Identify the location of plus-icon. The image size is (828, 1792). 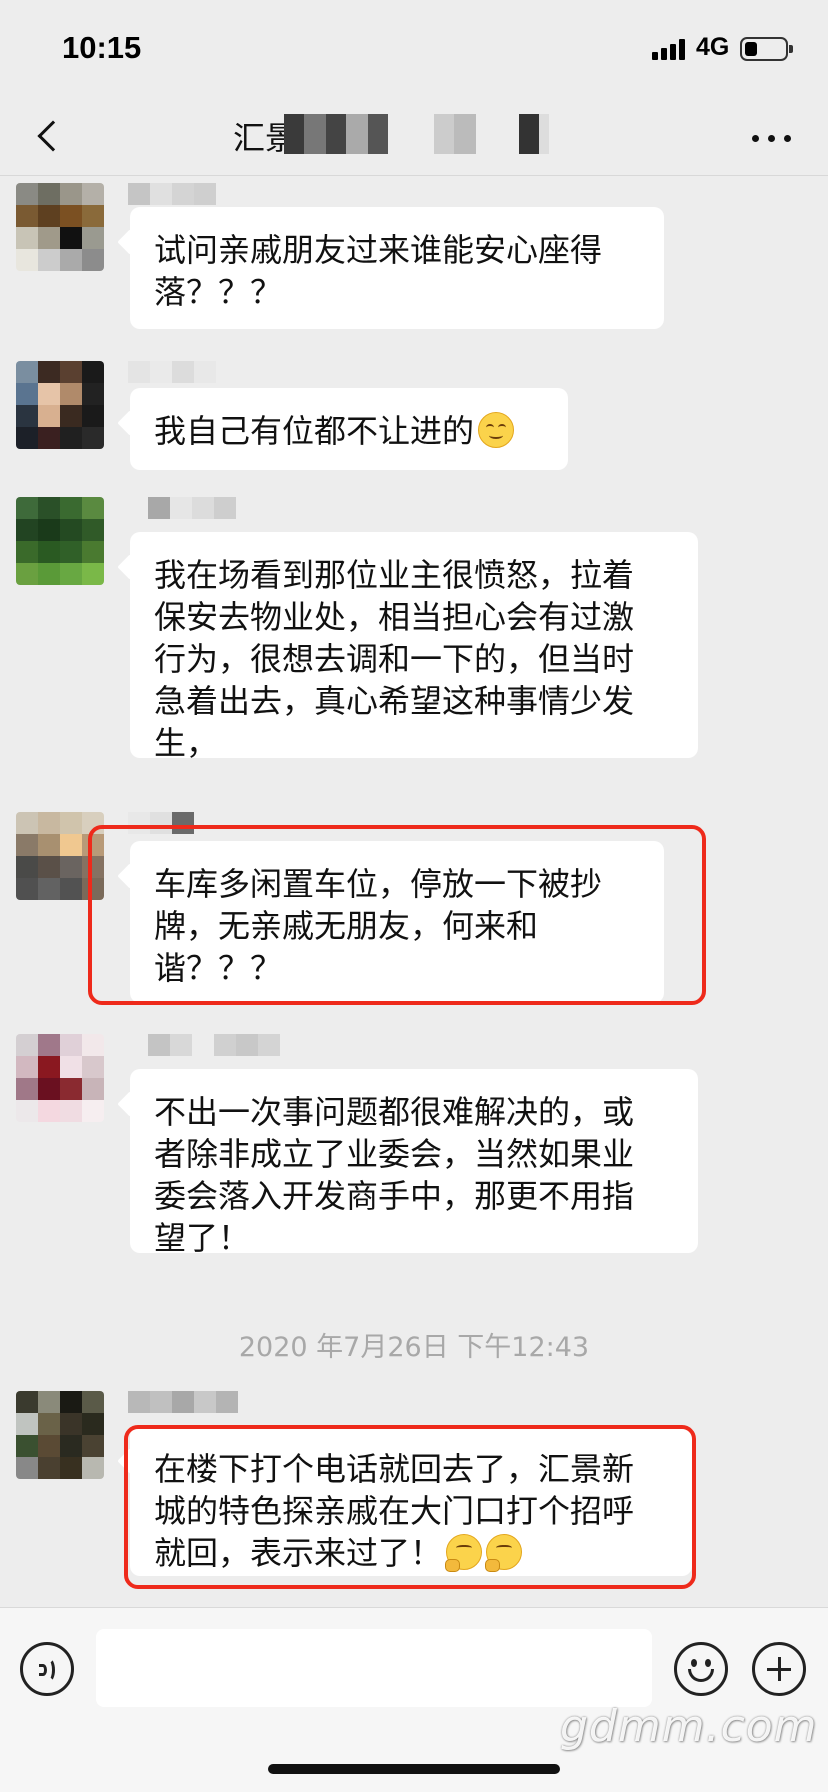
(779, 1669).